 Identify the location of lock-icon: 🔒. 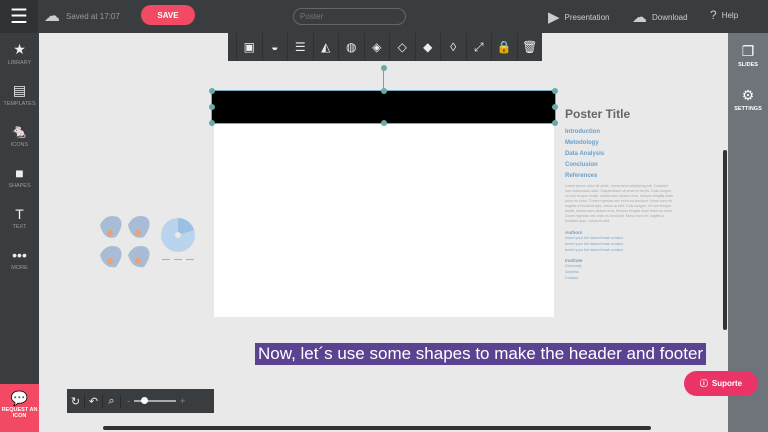
(504, 47).